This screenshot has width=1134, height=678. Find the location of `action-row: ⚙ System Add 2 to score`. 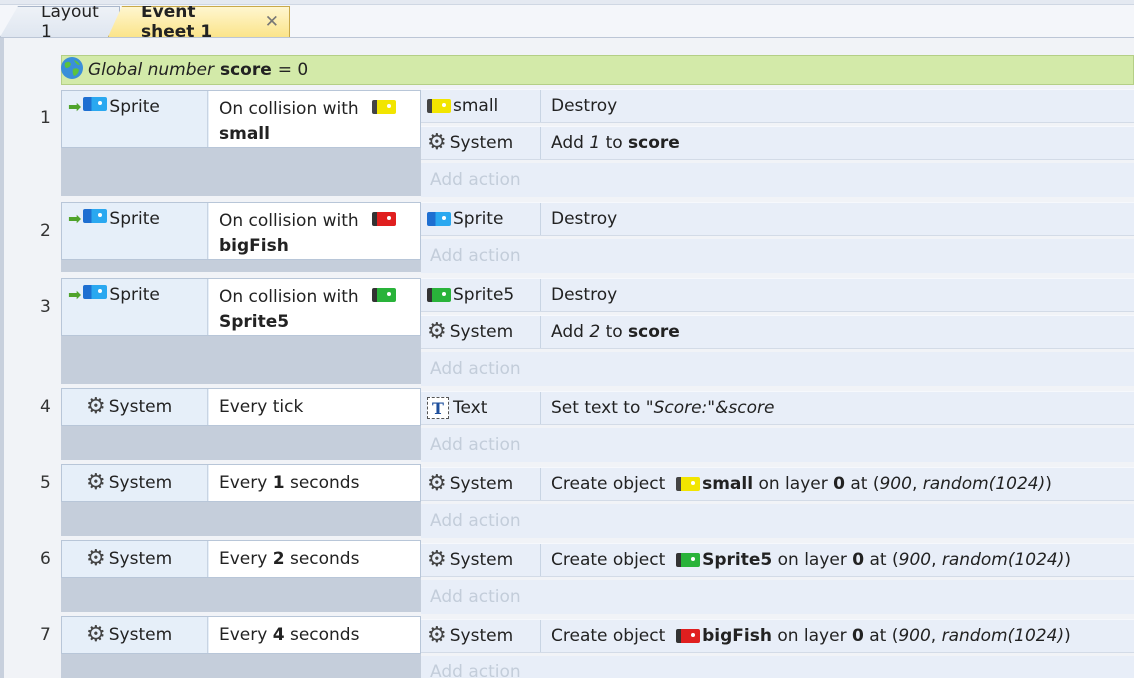

action-row: ⚙ System Add 2 to score is located at coordinates (777, 332).